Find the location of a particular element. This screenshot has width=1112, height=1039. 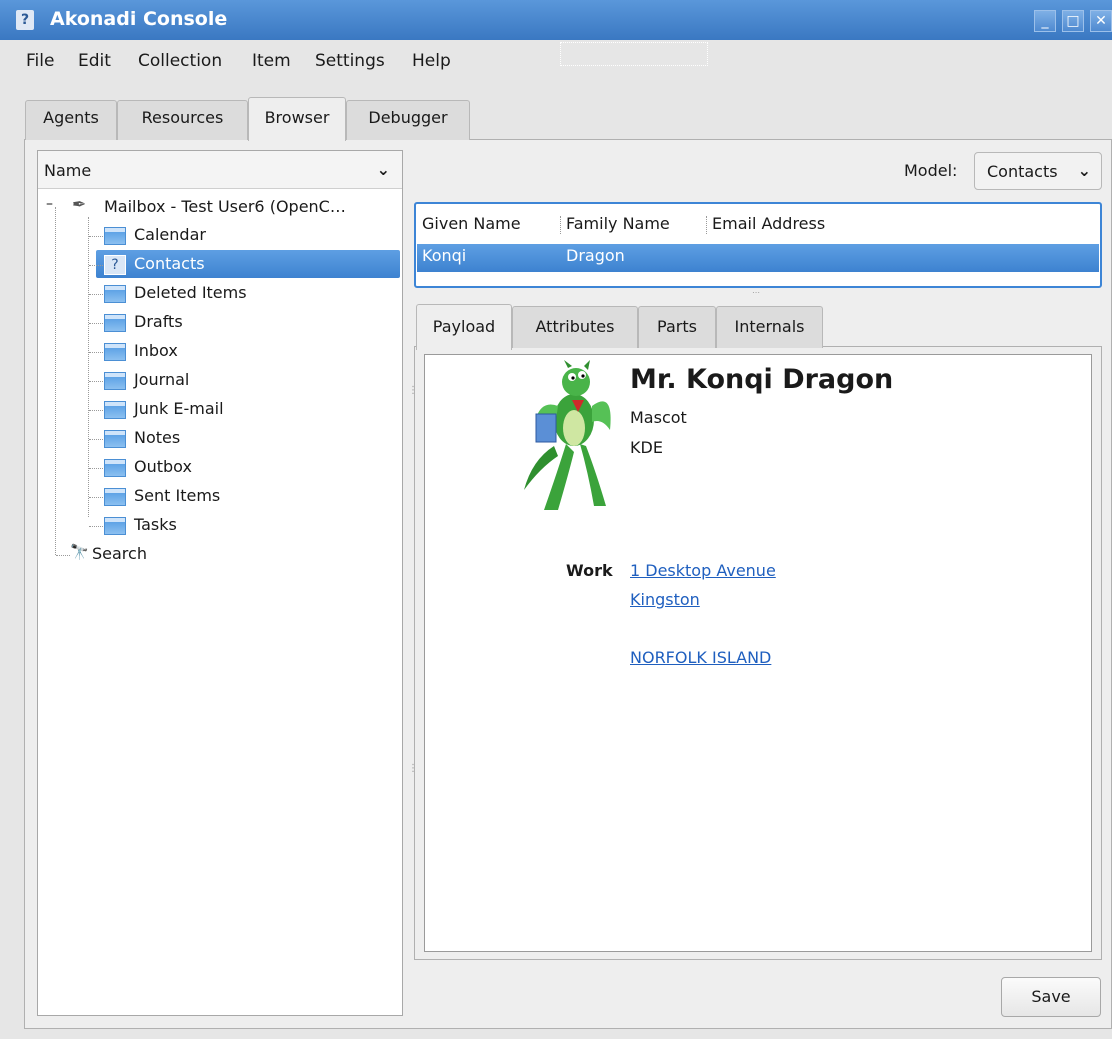

tree-column-header: Name ⌄ is located at coordinates (220, 170).